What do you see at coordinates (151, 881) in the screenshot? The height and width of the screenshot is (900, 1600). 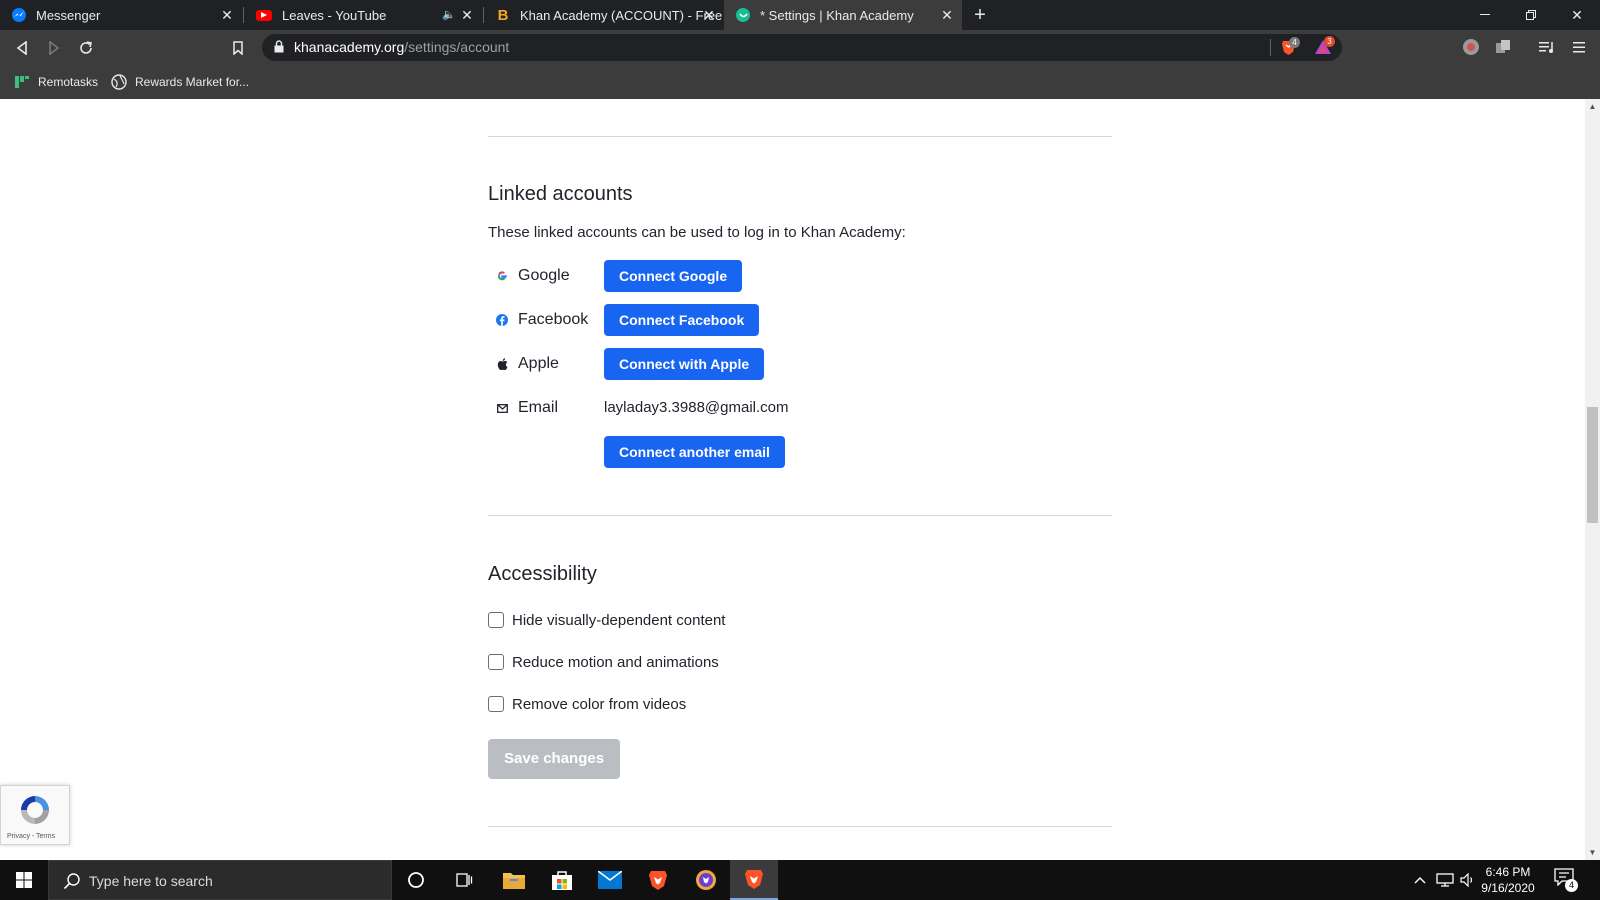 I see `search-placeholder: Type here to search` at bounding box center [151, 881].